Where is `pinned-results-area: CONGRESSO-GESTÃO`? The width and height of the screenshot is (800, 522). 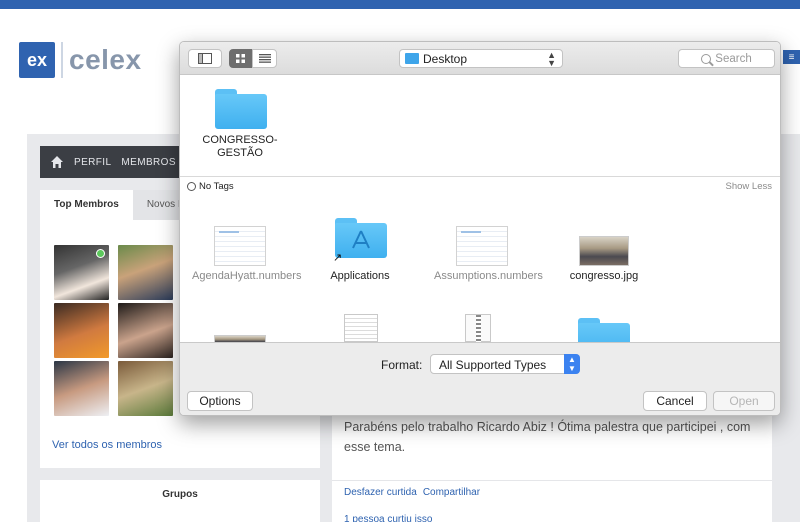 pinned-results-area: CONGRESSO-GESTÃO is located at coordinates (480, 126).